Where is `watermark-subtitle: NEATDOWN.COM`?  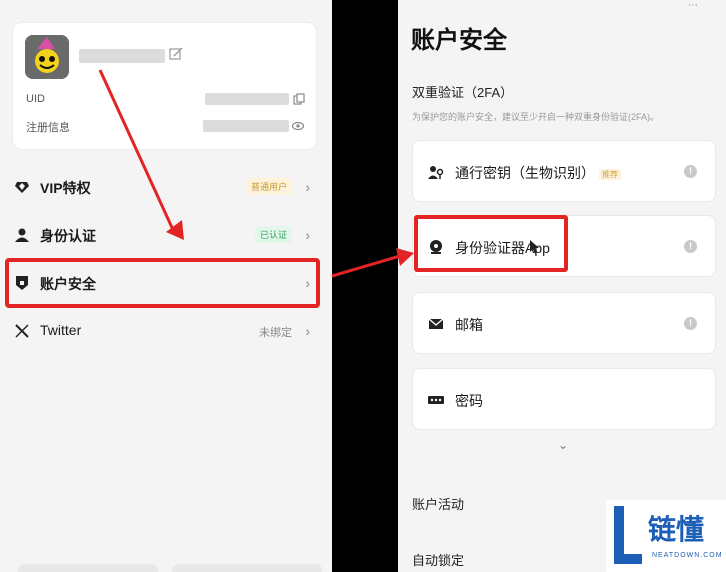
watermark-subtitle: NEATDOWN.COM is located at coordinates (687, 555).